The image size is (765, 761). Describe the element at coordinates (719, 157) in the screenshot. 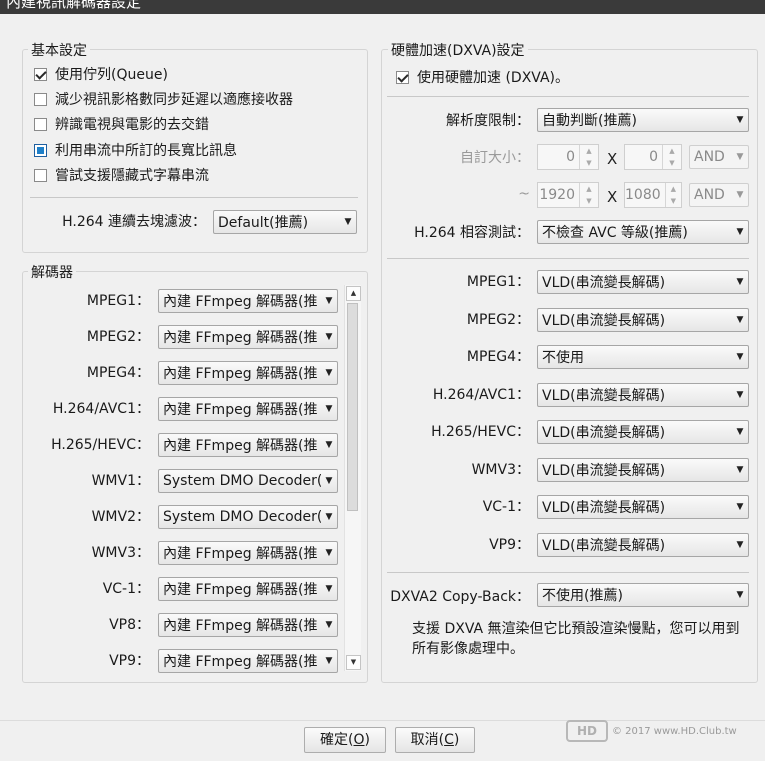

I see `and-select-1: AND ▼` at that location.